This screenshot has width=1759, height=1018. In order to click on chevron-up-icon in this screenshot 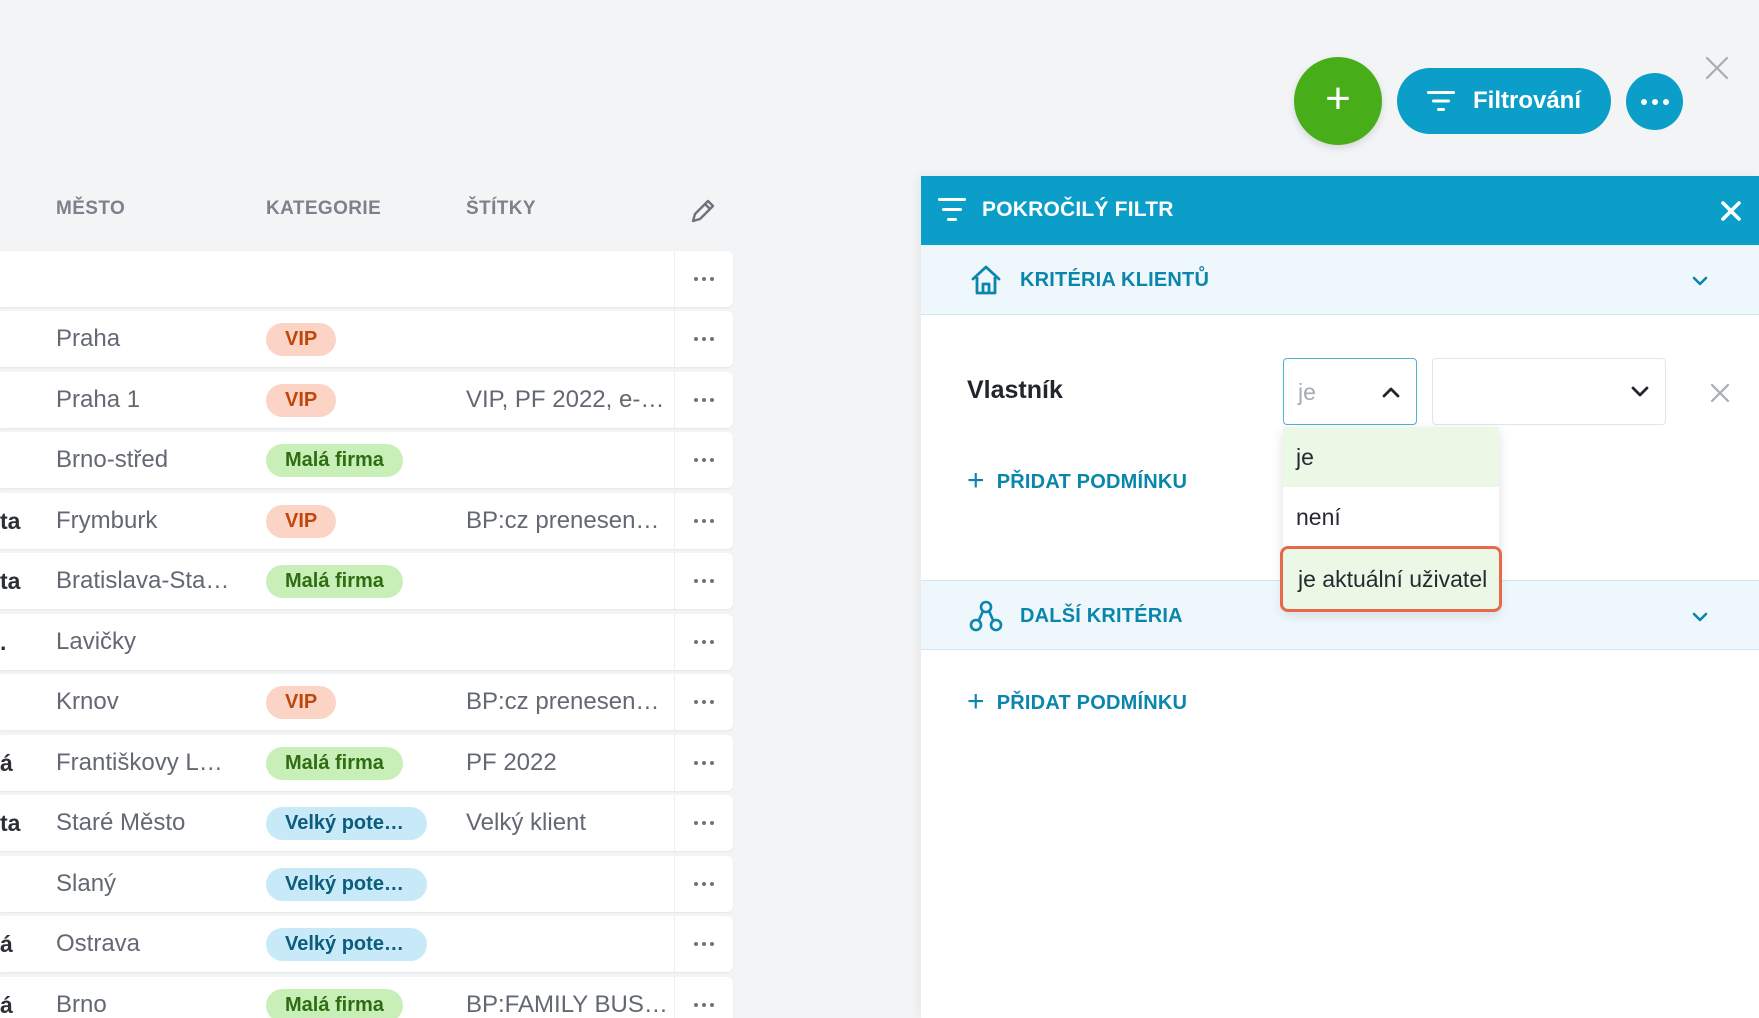, I will do `click(1391, 392)`.